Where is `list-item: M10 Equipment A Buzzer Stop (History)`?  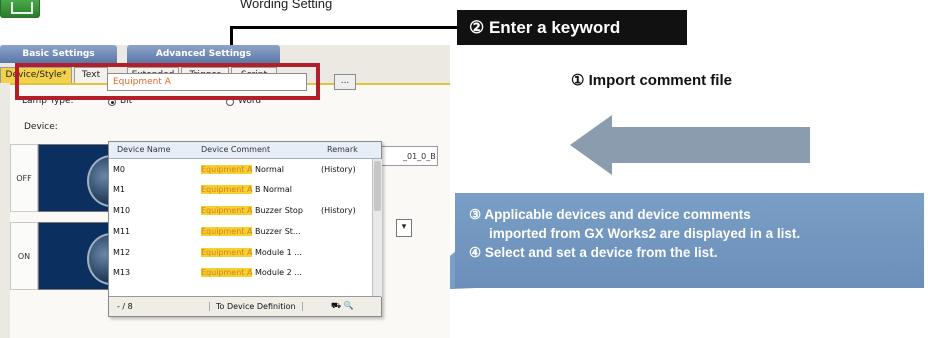 list-item: M10 Equipment A Buzzer Stop (History) is located at coordinates (241, 211).